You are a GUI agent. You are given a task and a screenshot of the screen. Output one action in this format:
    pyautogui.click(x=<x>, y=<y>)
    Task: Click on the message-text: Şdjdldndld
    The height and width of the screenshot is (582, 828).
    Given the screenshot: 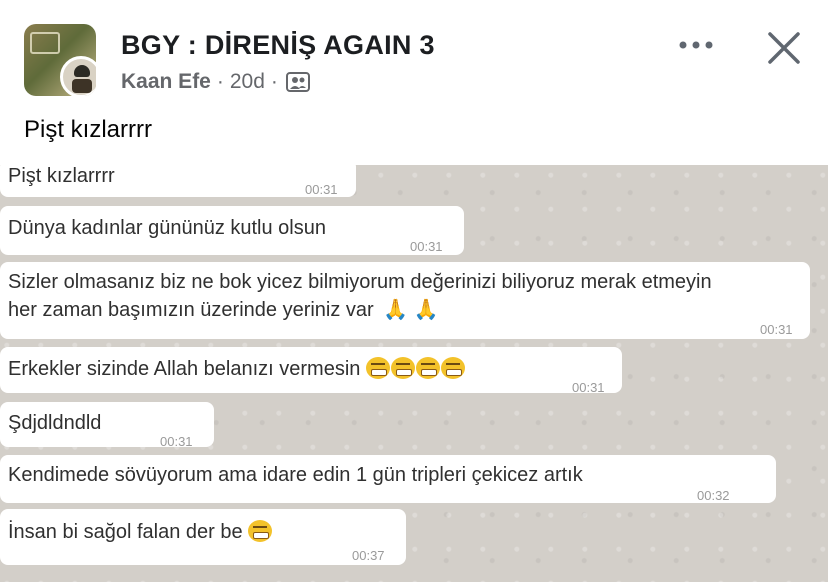 What is the action you would take?
    pyautogui.click(x=55, y=423)
    